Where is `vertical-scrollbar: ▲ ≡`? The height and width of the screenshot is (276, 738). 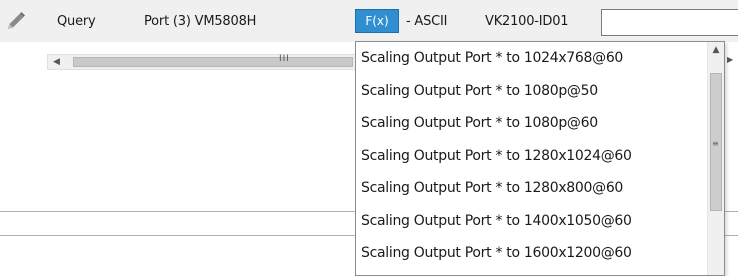
vertical-scrollbar: ▲ ≡ is located at coordinates (715, 158).